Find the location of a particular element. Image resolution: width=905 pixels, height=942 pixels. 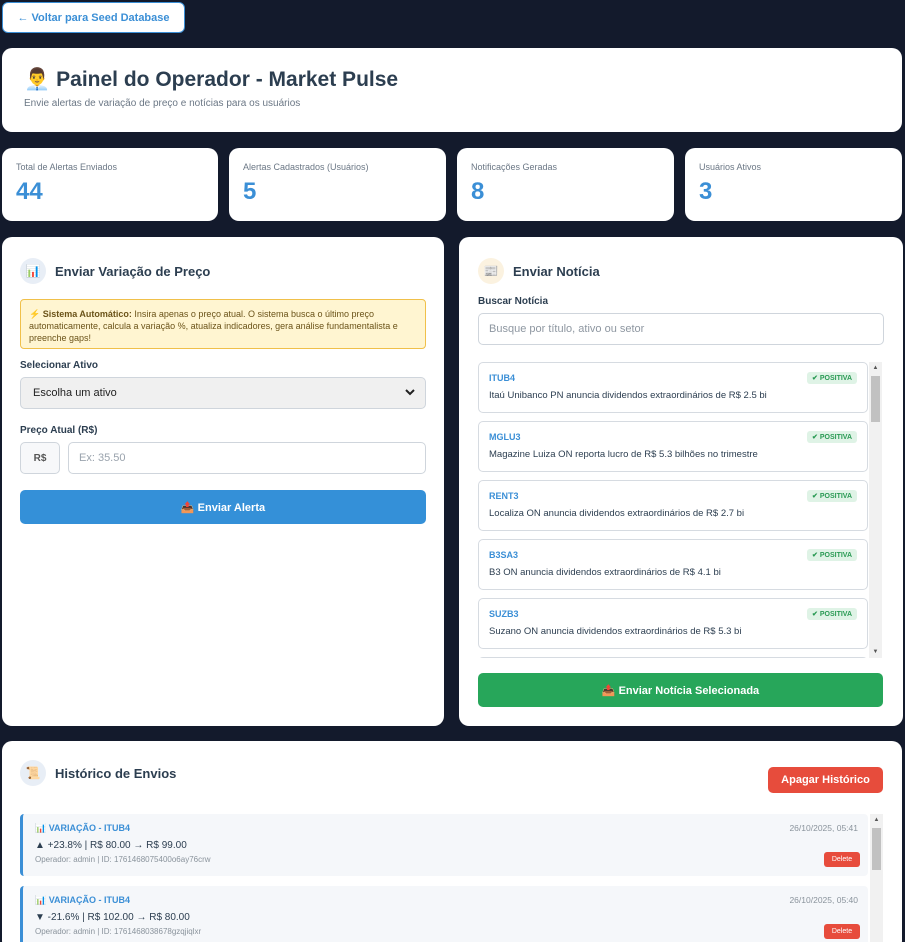

bar-chart-icon: 📊 is located at coordinates (33, 271).